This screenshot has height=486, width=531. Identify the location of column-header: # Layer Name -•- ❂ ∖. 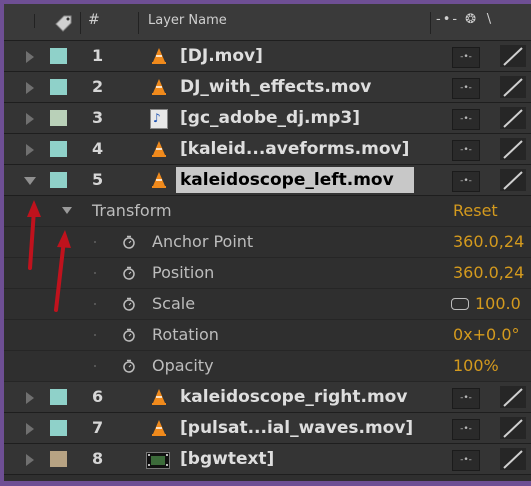
(267, 22).